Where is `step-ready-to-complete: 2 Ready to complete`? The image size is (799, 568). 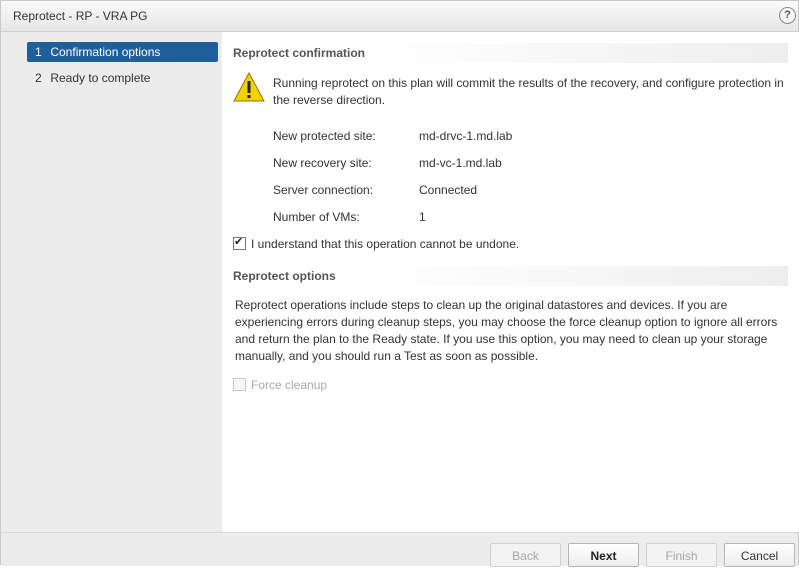
step-ready-to-complete: 2 Ready to complete is located at coordinates (122, 78).